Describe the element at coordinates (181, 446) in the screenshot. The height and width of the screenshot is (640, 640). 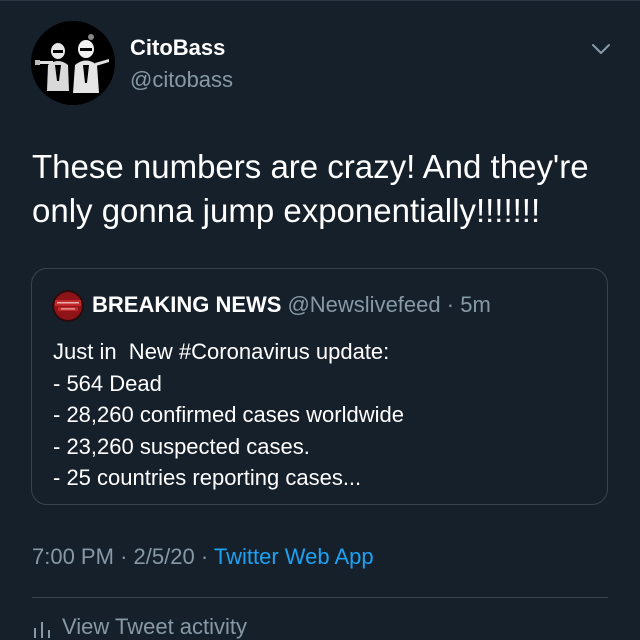
I see `quoted-line: - 23,260 suspected cases.` at that location.